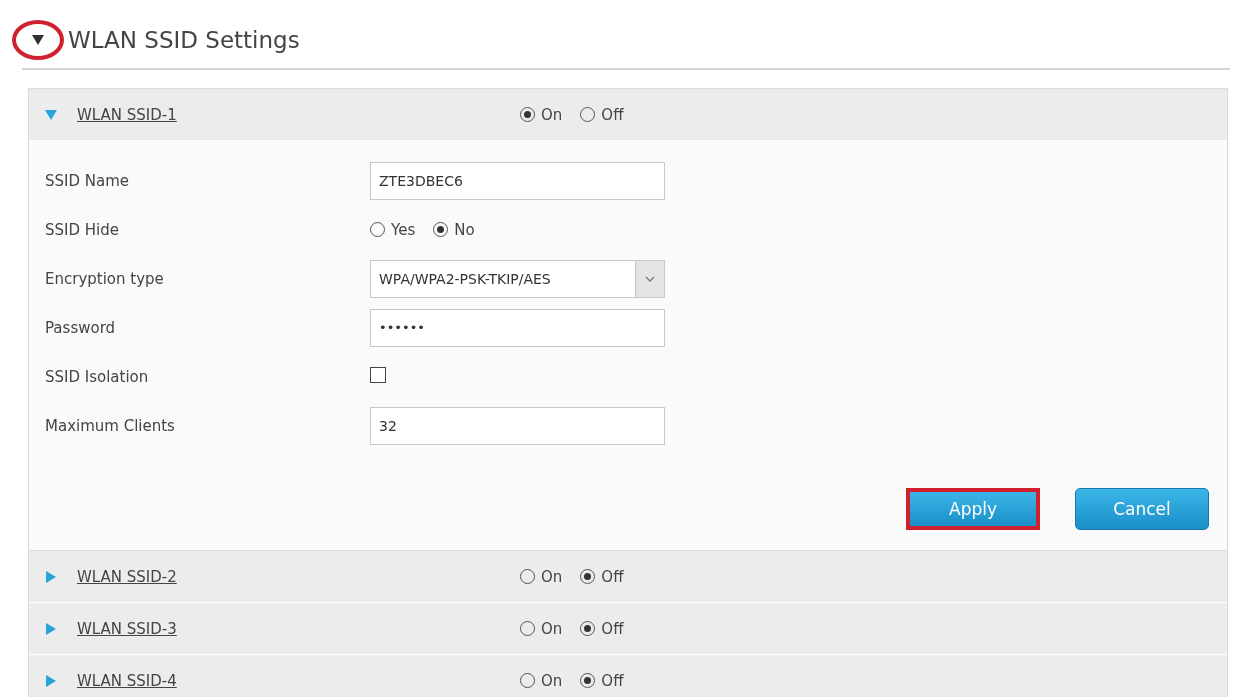 The height and width of the screenshot is (697, 1235). What do you see at coordinates (105, 278) in the screenshot?
I see `field-label: Encryption type` at bounding box center [105, 278].